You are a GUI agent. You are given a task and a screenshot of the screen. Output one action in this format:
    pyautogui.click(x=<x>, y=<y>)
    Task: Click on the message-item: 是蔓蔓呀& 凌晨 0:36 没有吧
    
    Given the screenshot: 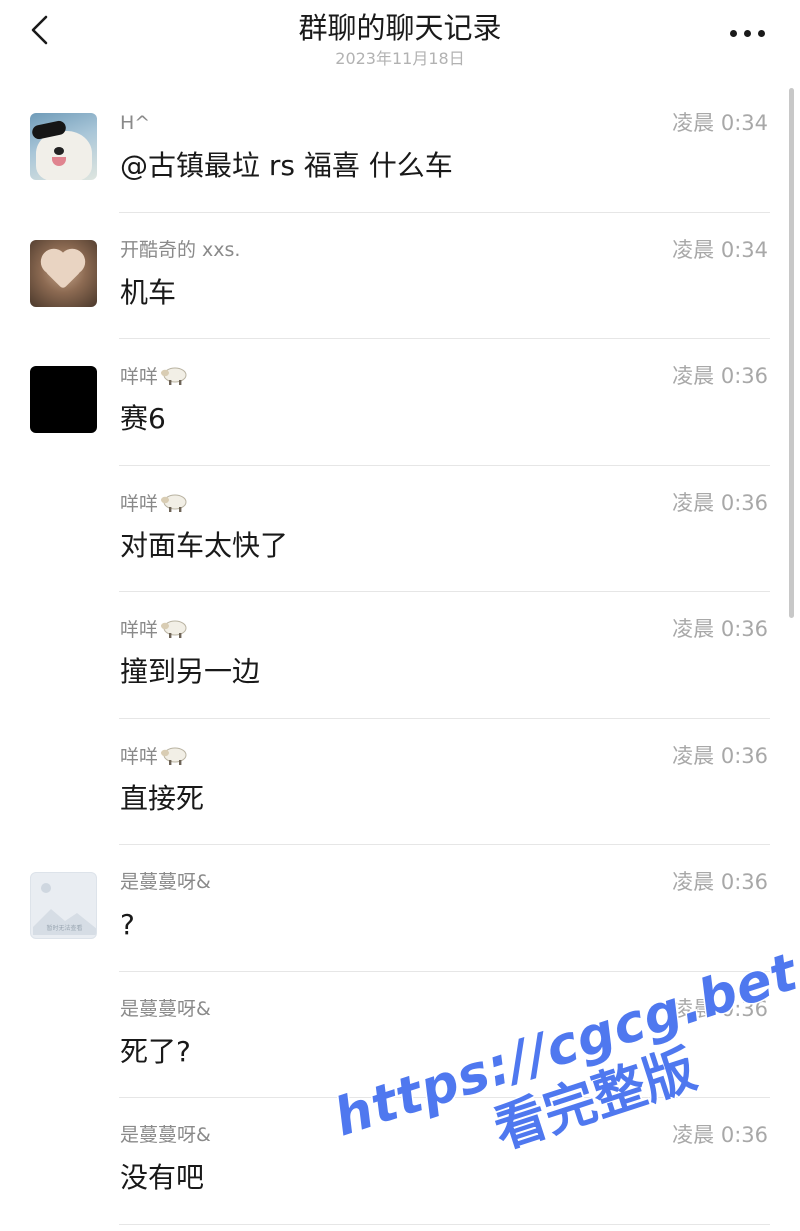 What is the action you would take?
    pyautogui.click(x=400, y=1161)
    